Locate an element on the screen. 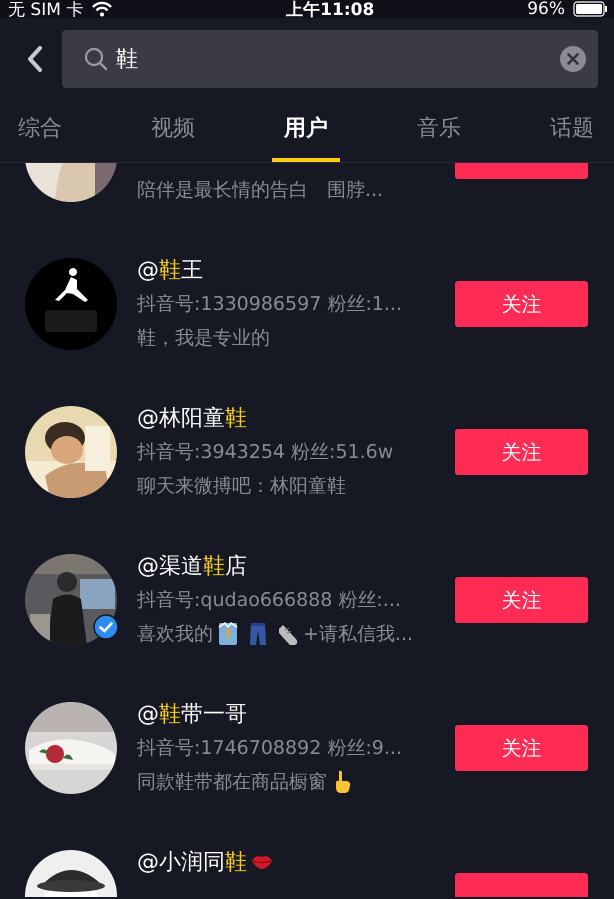  carrier-label: 无 SIM 卡 is located at coordinates (46, 9).